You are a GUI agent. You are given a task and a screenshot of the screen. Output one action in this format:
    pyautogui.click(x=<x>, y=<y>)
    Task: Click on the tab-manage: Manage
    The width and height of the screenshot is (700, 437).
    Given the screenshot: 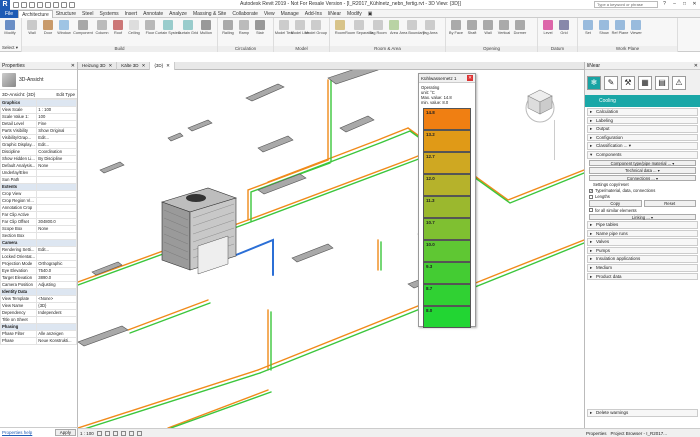 What is the action you would take?
    pyautogui.click(x=290, y=14)
    